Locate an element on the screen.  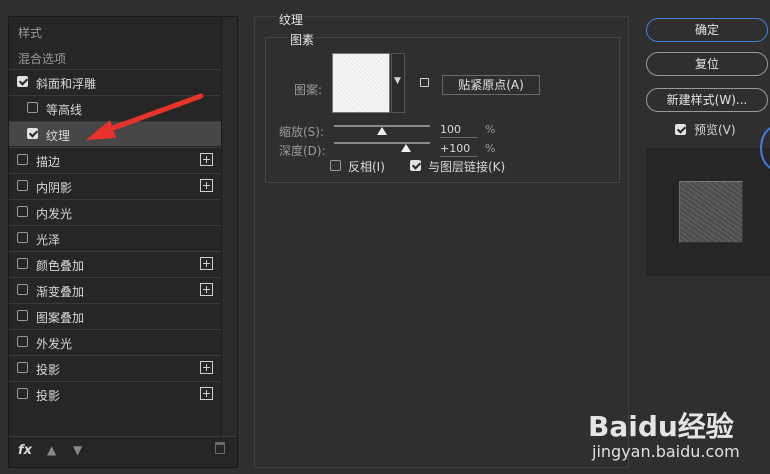
elements-group-title: 图素 is located at coordinates (302, 39).